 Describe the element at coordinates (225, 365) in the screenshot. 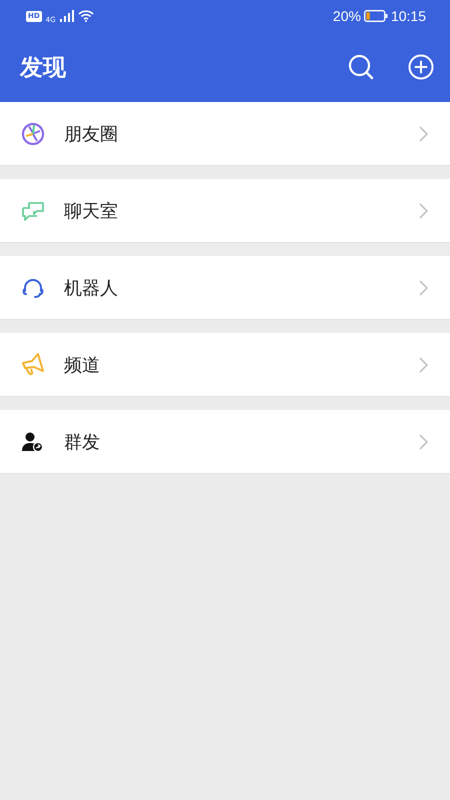

I see `menu-item: 频道` at that location.